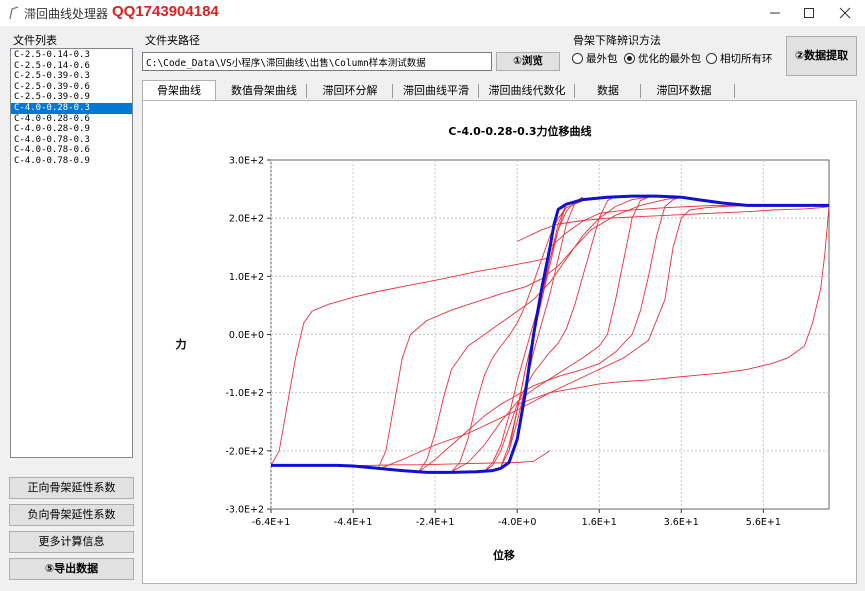 The image size is (865, 591). I want to click on x-tick-label: -2.4E+1, so click(435, 522).